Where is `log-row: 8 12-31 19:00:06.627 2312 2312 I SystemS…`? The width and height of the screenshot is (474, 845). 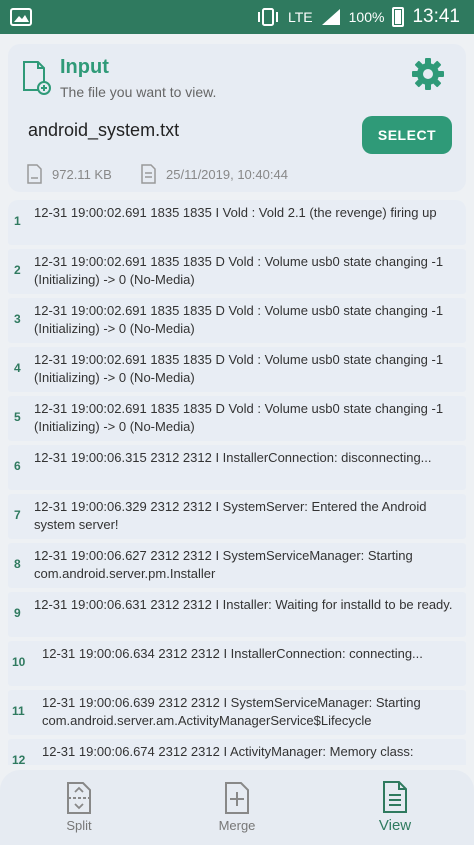
log-row: 8 12-31 19:00:06.627 2312 2312 I SystemS… is located at coordinates (237, 565).